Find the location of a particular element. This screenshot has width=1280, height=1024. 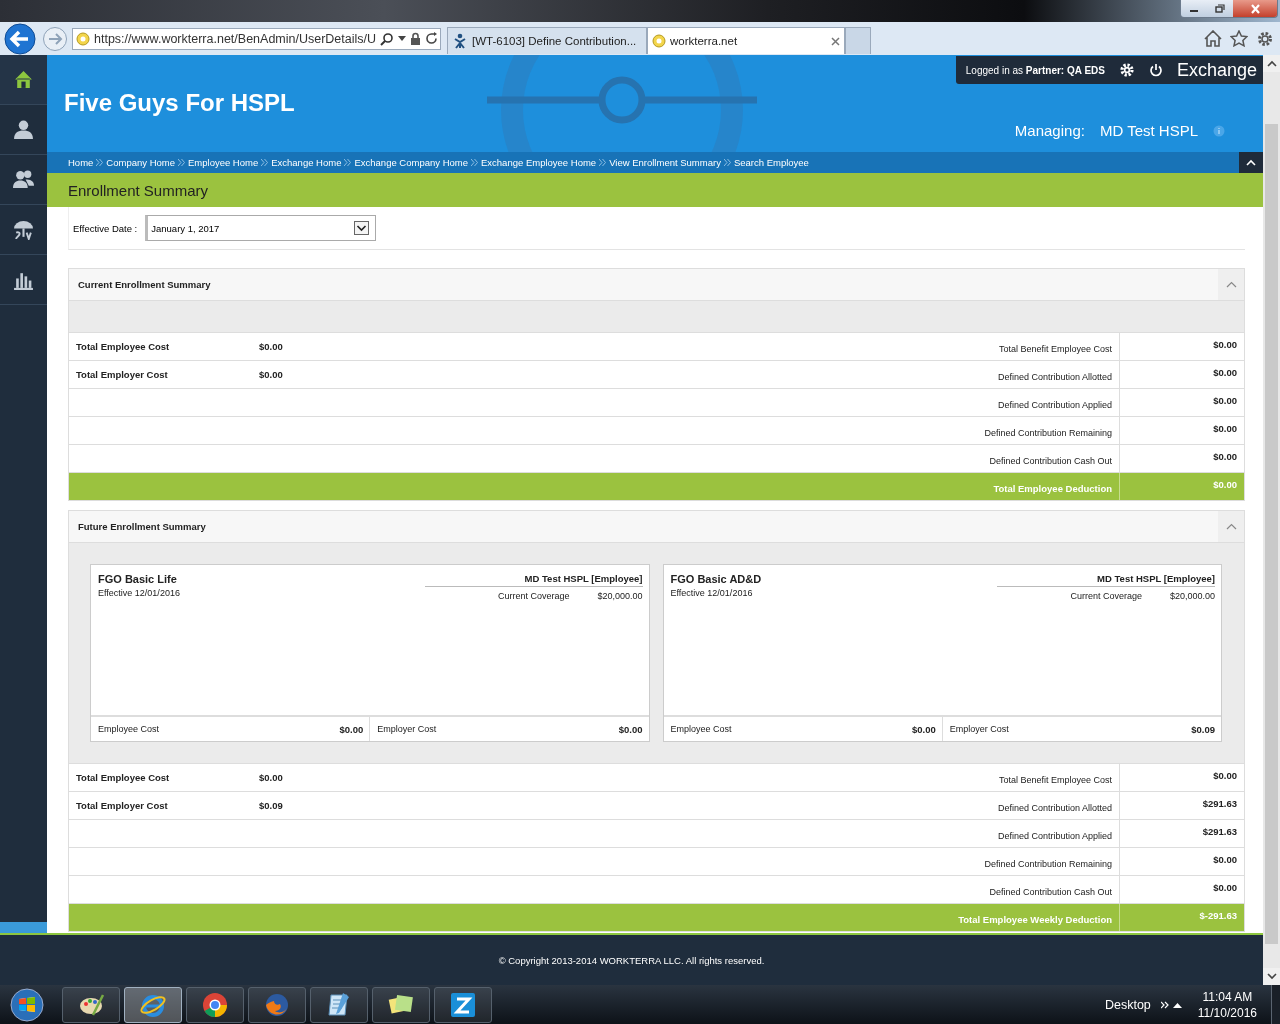

minimize-button is located at coordinates (1194, 8).